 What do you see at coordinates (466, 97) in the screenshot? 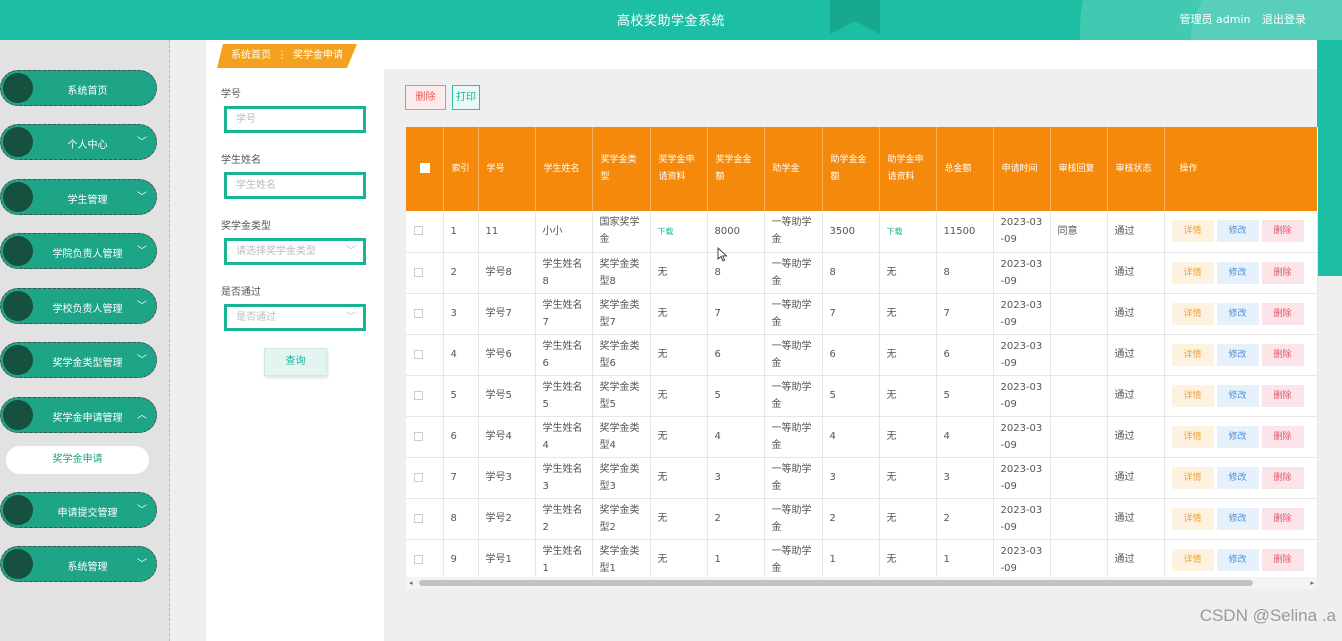
I see `print-button: 打印` at bounding box center [466, 97].